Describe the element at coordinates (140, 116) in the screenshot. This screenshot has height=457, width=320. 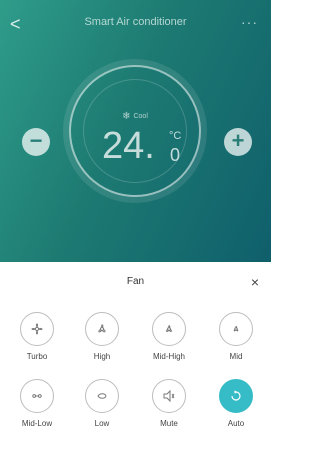
I see `mode-label: Cool` at that location.